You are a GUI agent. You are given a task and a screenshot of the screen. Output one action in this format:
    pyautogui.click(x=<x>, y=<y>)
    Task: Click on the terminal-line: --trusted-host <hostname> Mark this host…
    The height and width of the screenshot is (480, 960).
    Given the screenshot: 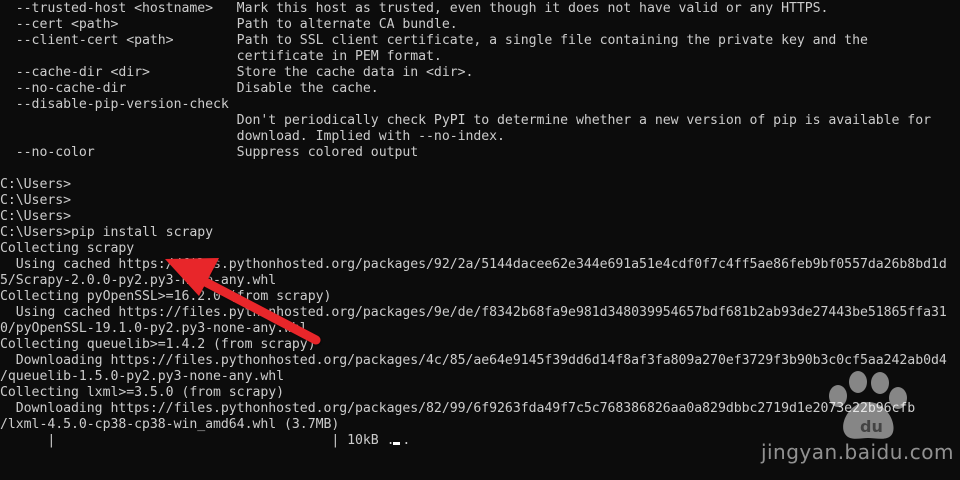 What is the action you would take?
    pyautogui.click(x=414, y=8)
    